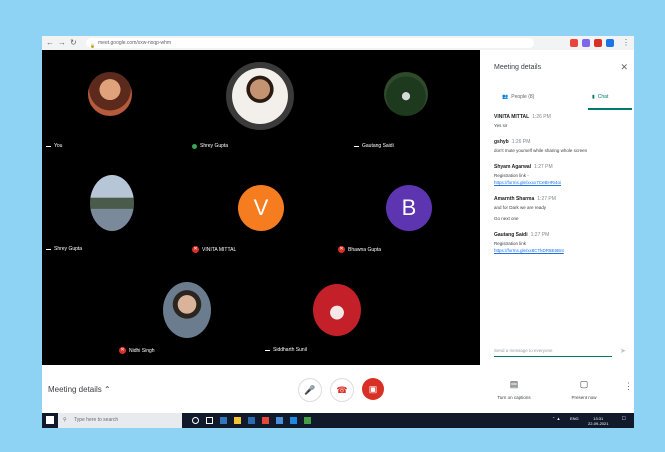 The width and height of the screenshot is (665, 452). What do you see at coordinates (561, 218) in the screenshot?
I see `chat-message: Go next one` at bounding box center [561, 218].